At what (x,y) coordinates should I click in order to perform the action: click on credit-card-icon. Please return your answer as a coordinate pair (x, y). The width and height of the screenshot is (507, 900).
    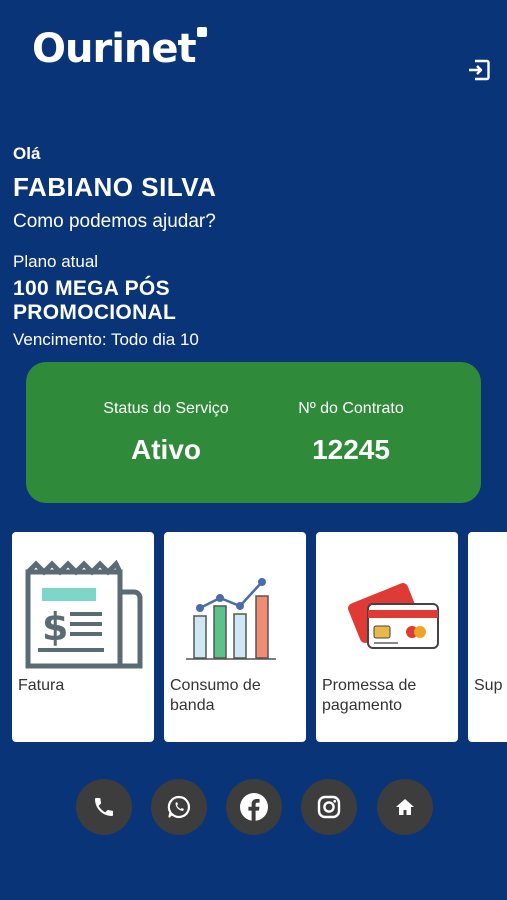
    Looking at the image, I should click on (393, 616).